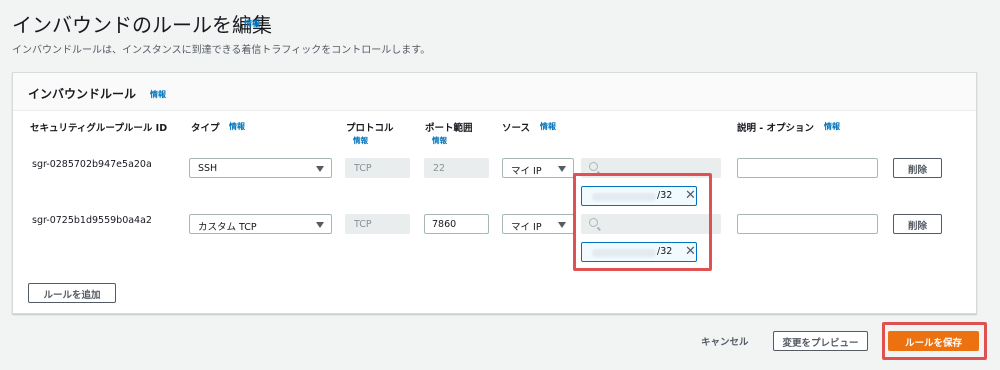 This screenshot has width=1000, height=370. What do you see at coordinates (92, 220) in the screenshot?
I see `rule-id: sgr-0725b1d9559b0a4a2` at bounding box center [92, 220].